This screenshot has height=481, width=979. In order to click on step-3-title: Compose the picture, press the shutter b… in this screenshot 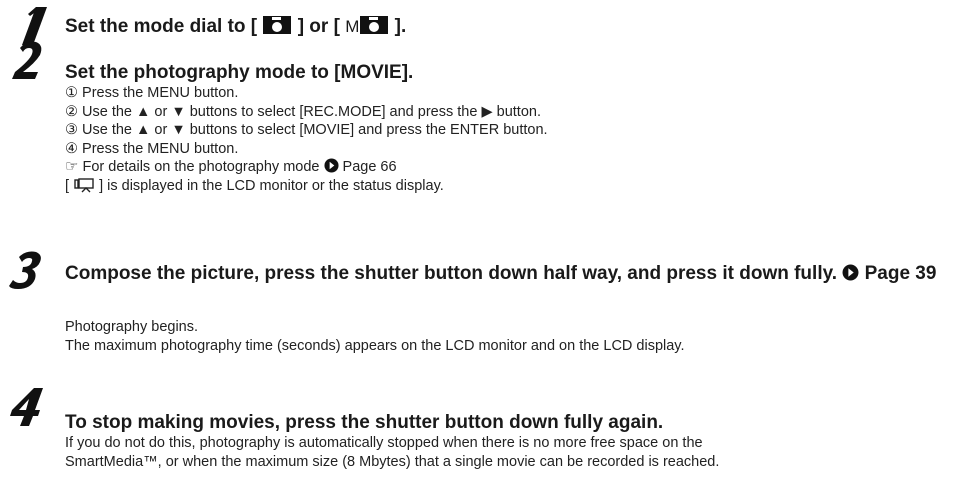, I will do `click(517, 274)`.